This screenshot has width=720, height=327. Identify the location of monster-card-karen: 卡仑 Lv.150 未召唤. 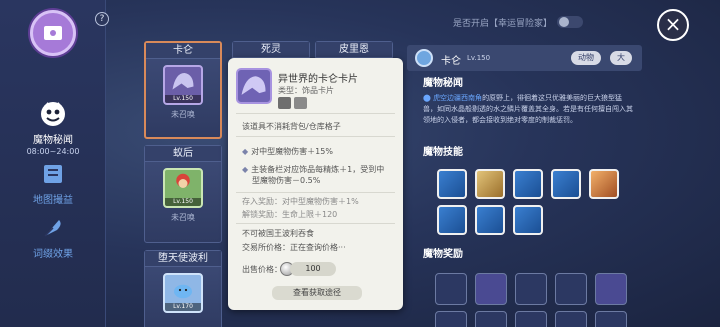
(183, 90).